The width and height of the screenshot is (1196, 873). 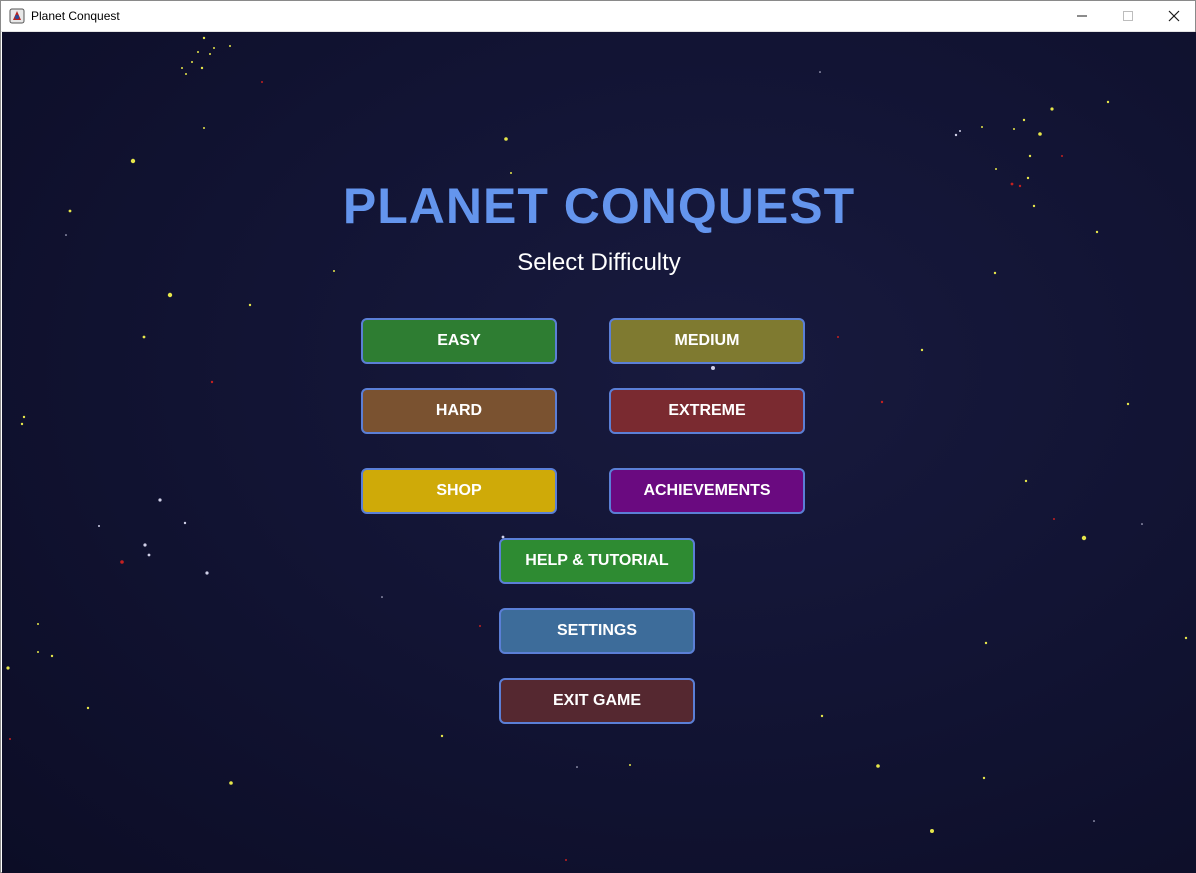 I want to click on medium-button: MEDIUM, so click(x=707, y=341).